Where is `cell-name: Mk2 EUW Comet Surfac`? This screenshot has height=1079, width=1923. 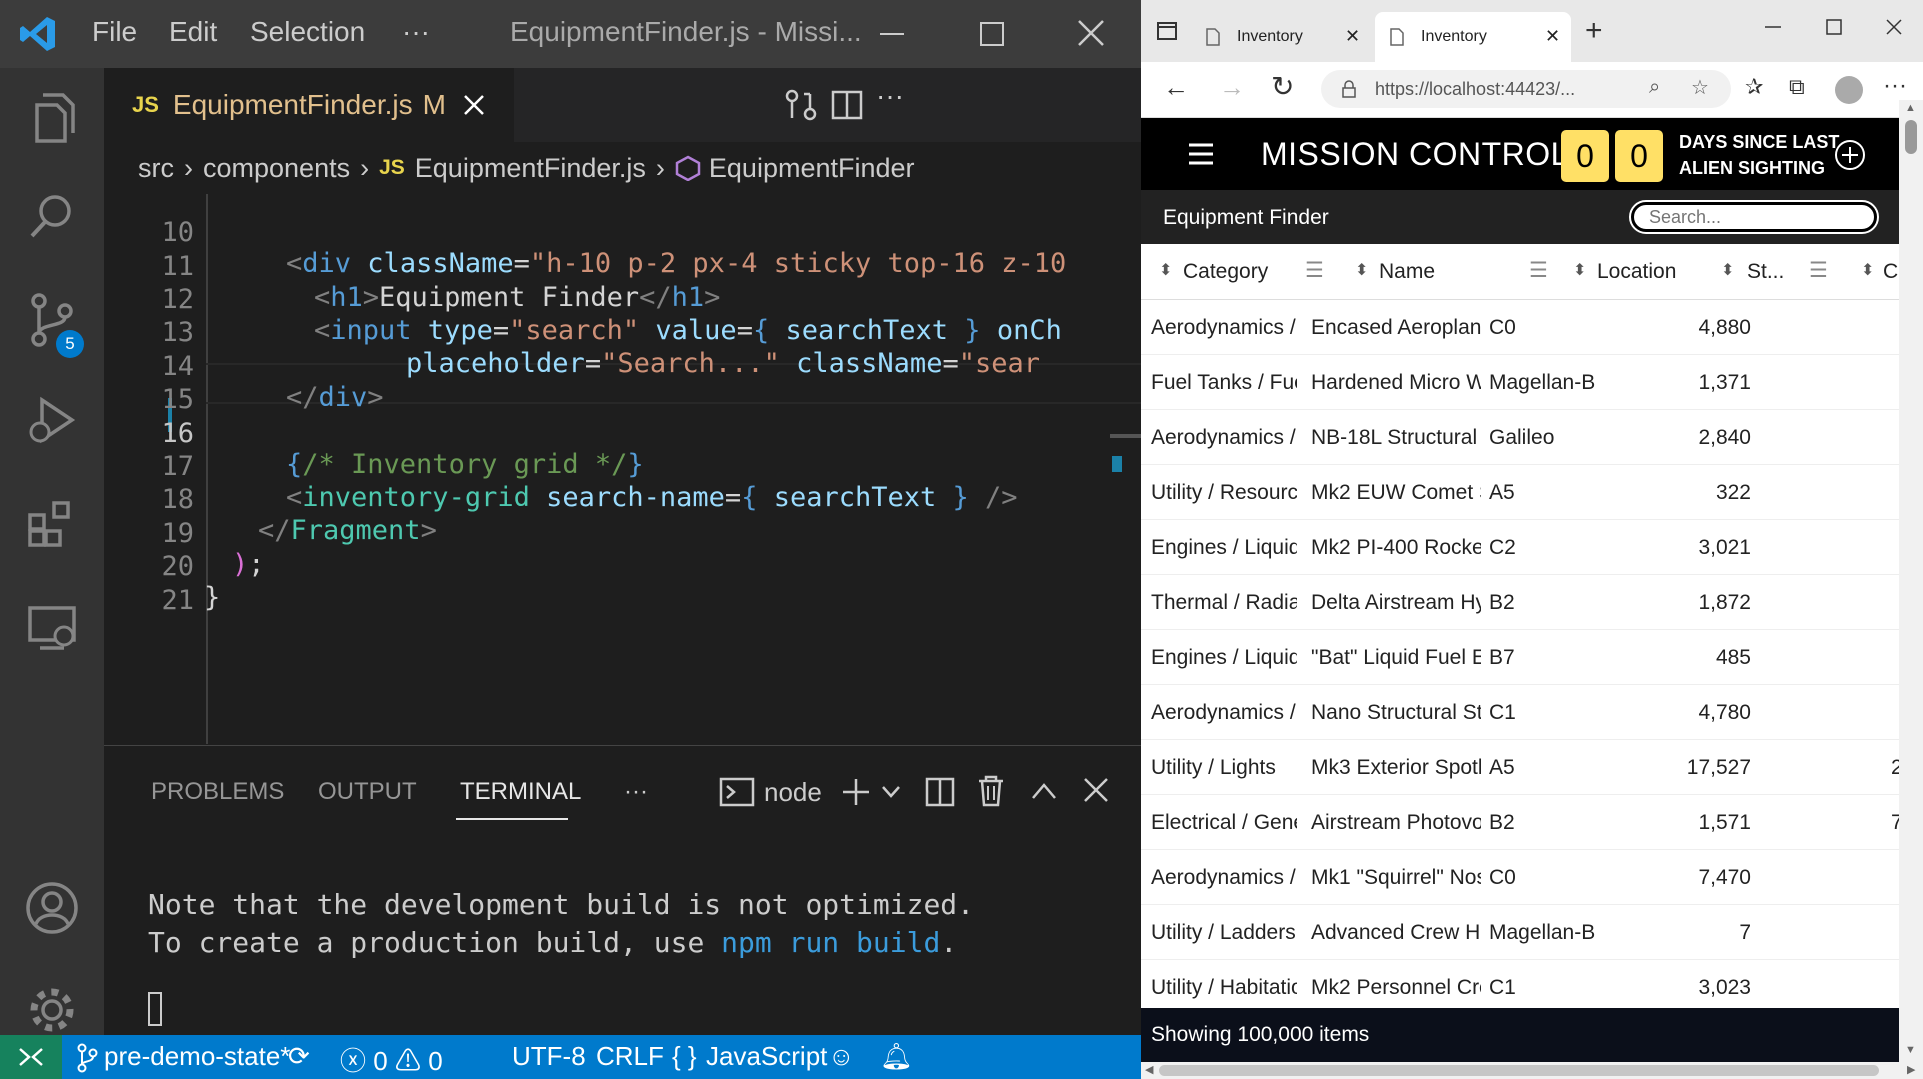 cell-name: Mk2 EUW Comet Surfac is located at coordinates (1396, 492).